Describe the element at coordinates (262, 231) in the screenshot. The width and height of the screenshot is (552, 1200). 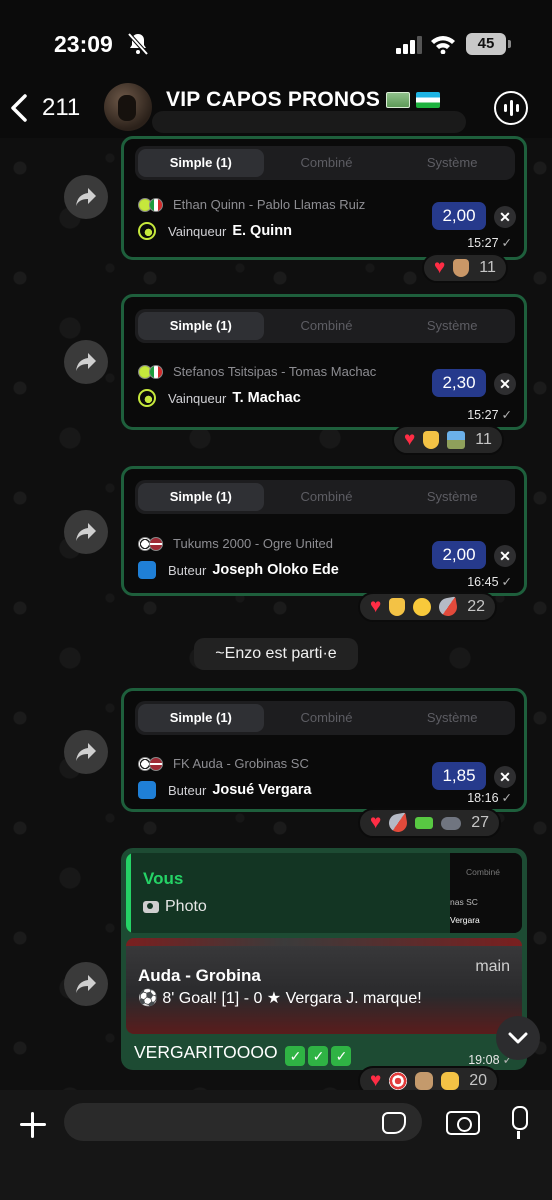
I see `selection-label: E. Quinn` at that location.